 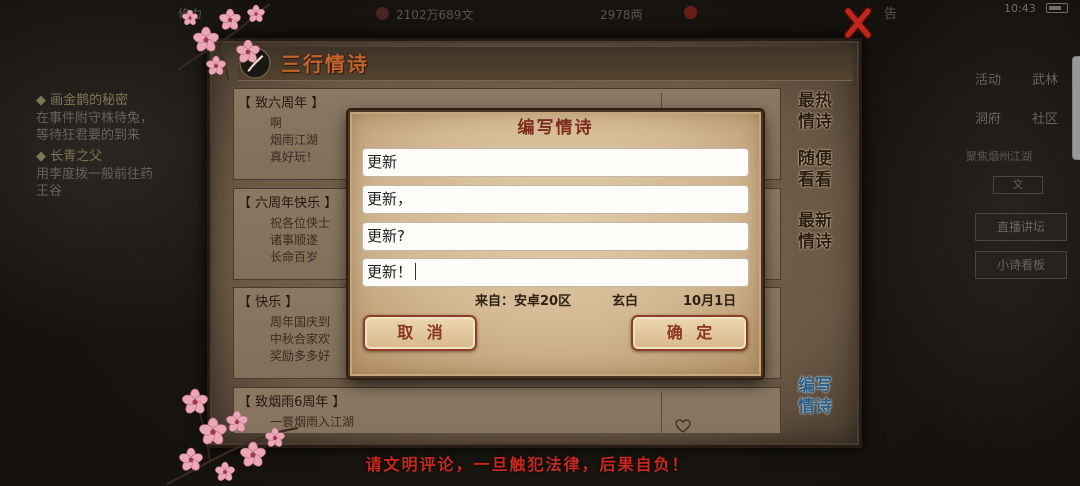 I want to click on small-tag-button: 文, so click(x=1018, y=185).